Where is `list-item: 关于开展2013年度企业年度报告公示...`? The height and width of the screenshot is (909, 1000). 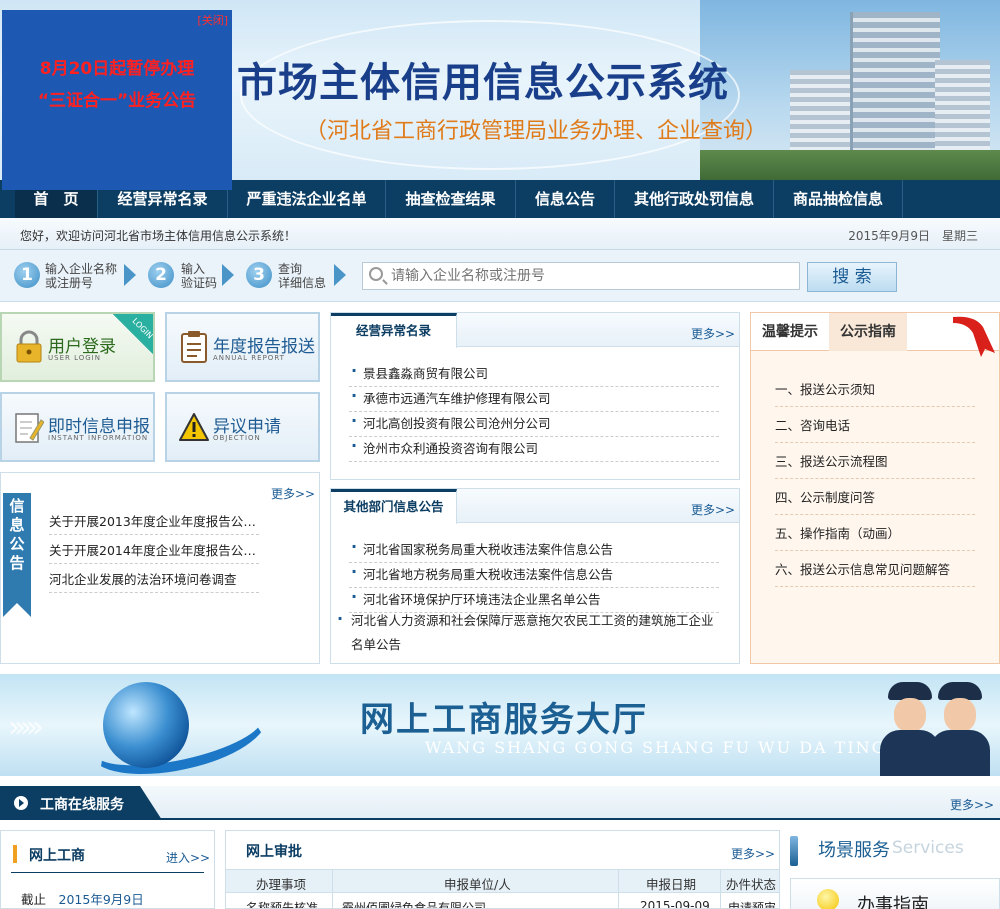 list-item: 关于开展2013年度企业年度报告公示... is located at coordinates (154, 523).